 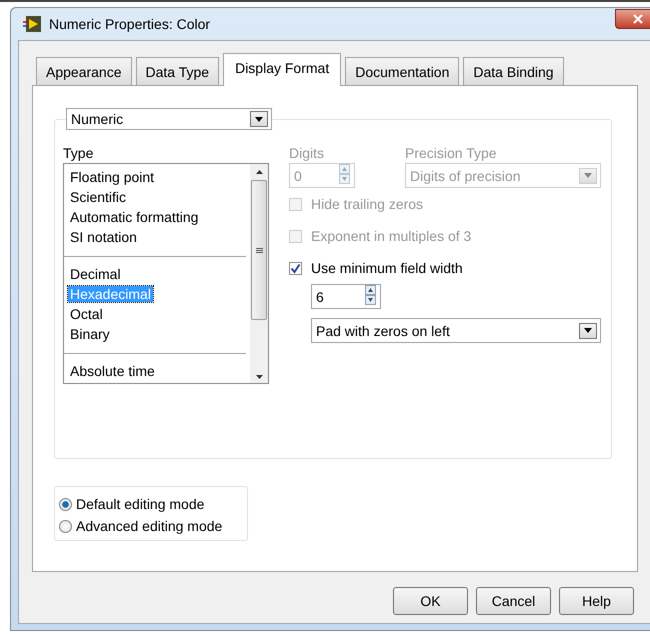 What do you see at coordinates (112, 371) in the screenshot?
I see `type-item: Absolute time` at bounding box center [112, 371].